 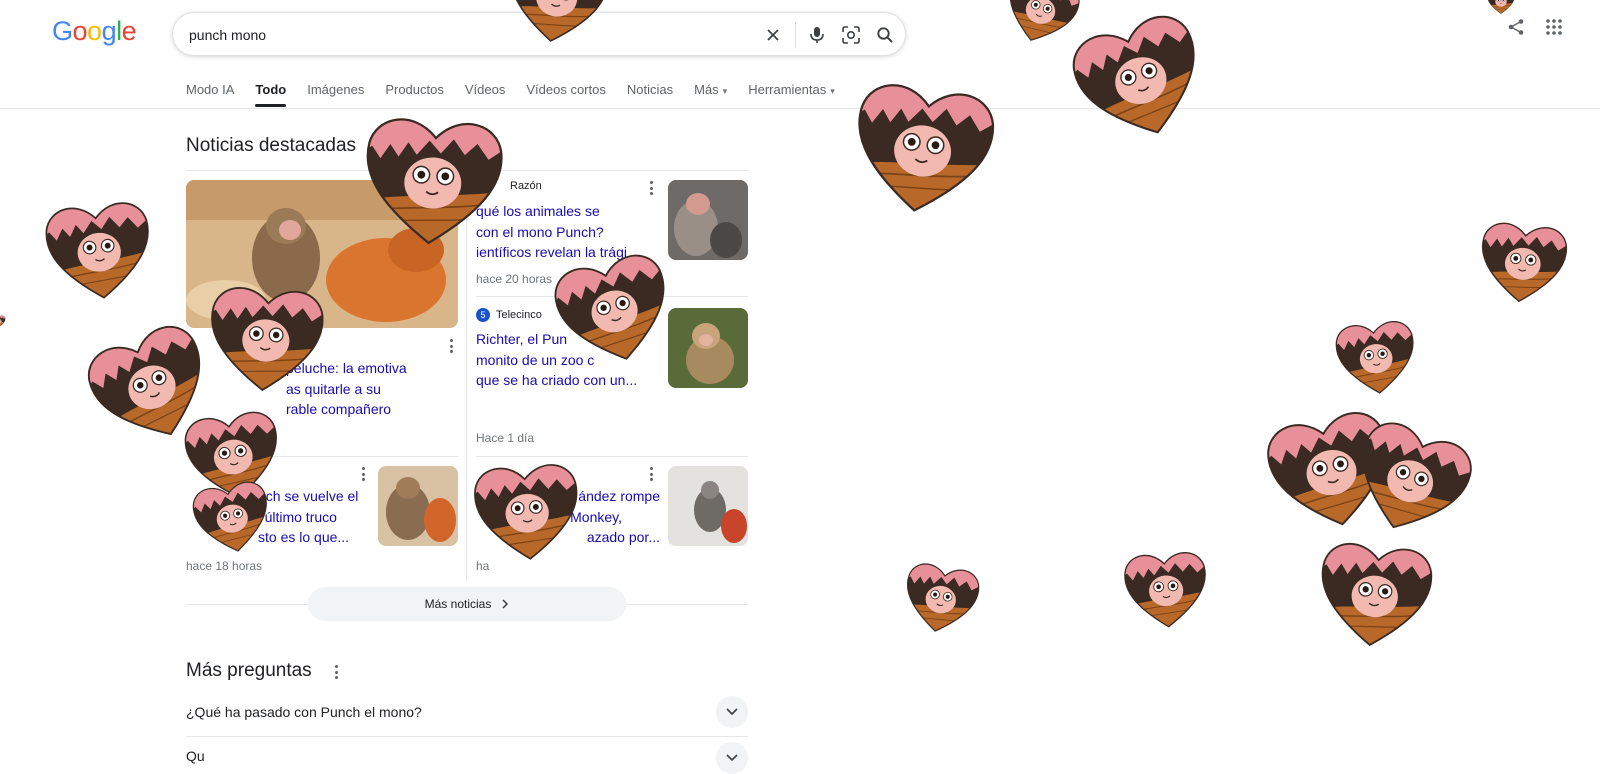 I want to click on logo-letter: G, so click(x=62, y=31).